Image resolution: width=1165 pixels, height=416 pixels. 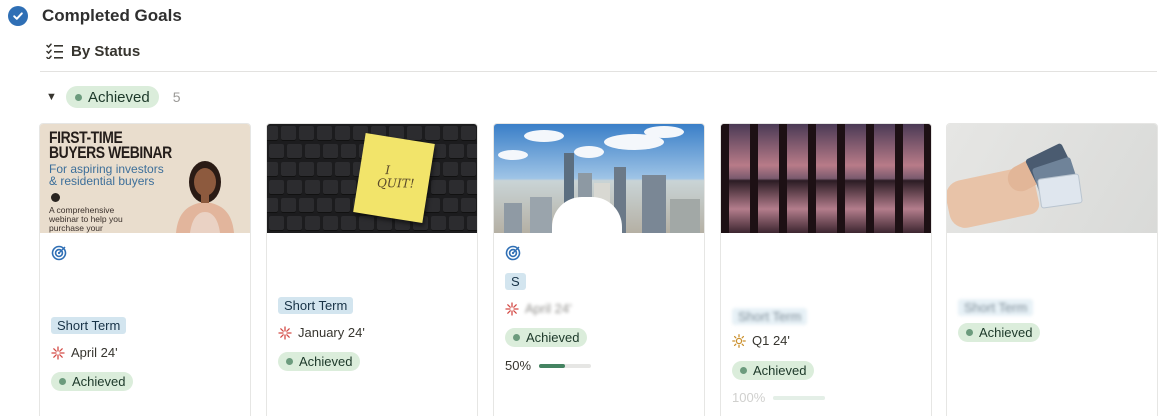 I want to click on view-tab-by-status: By Status, so click(x=93, y=51).